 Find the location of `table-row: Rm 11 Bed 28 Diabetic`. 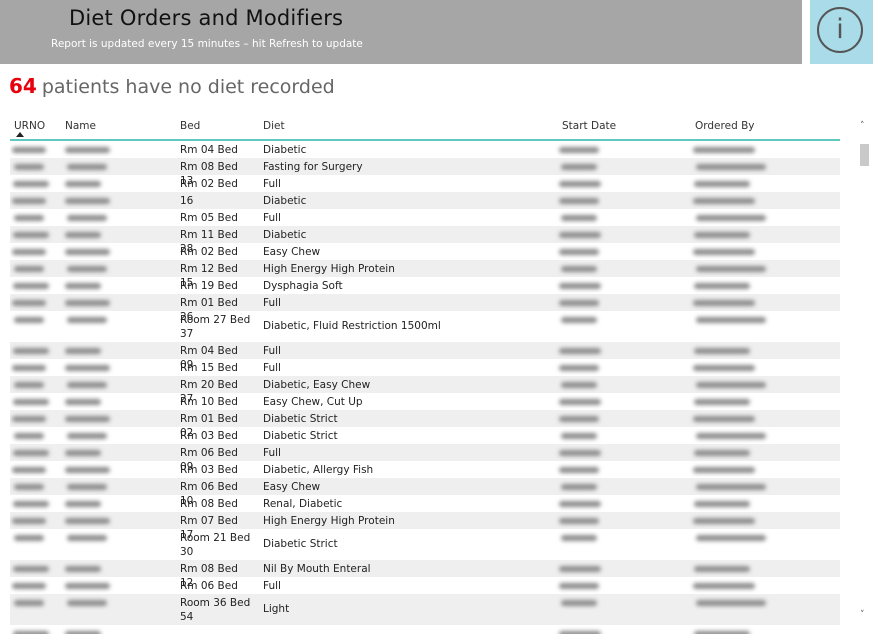

table-row: Rm 11 Bed 28 Diabetic is located at coordinates (425, 240).